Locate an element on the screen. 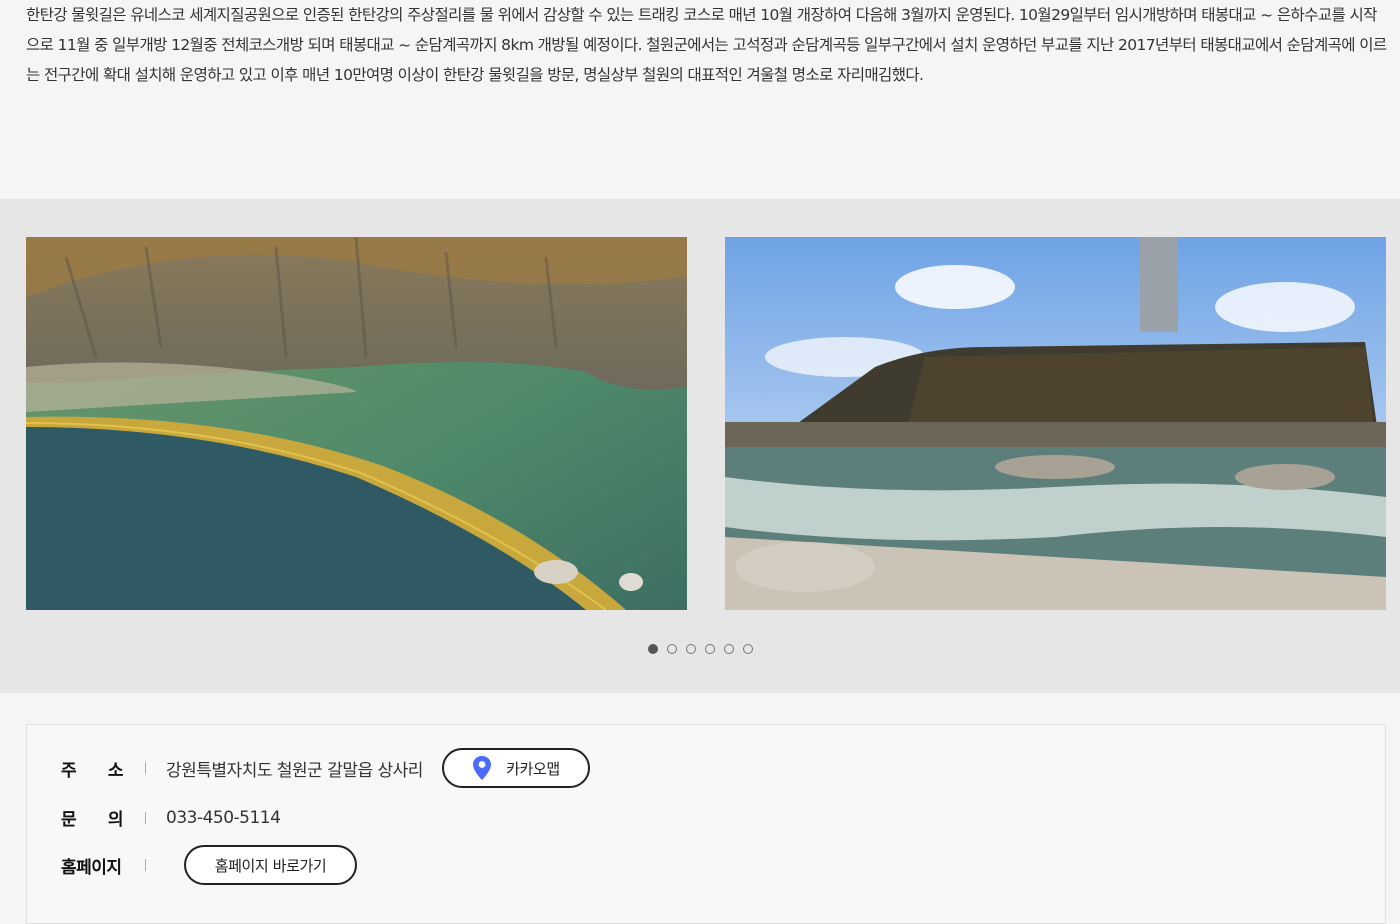 This screenshot has height=924, width=1400. phone-value: 033-450-5114 is located at coordinates (223, 817).